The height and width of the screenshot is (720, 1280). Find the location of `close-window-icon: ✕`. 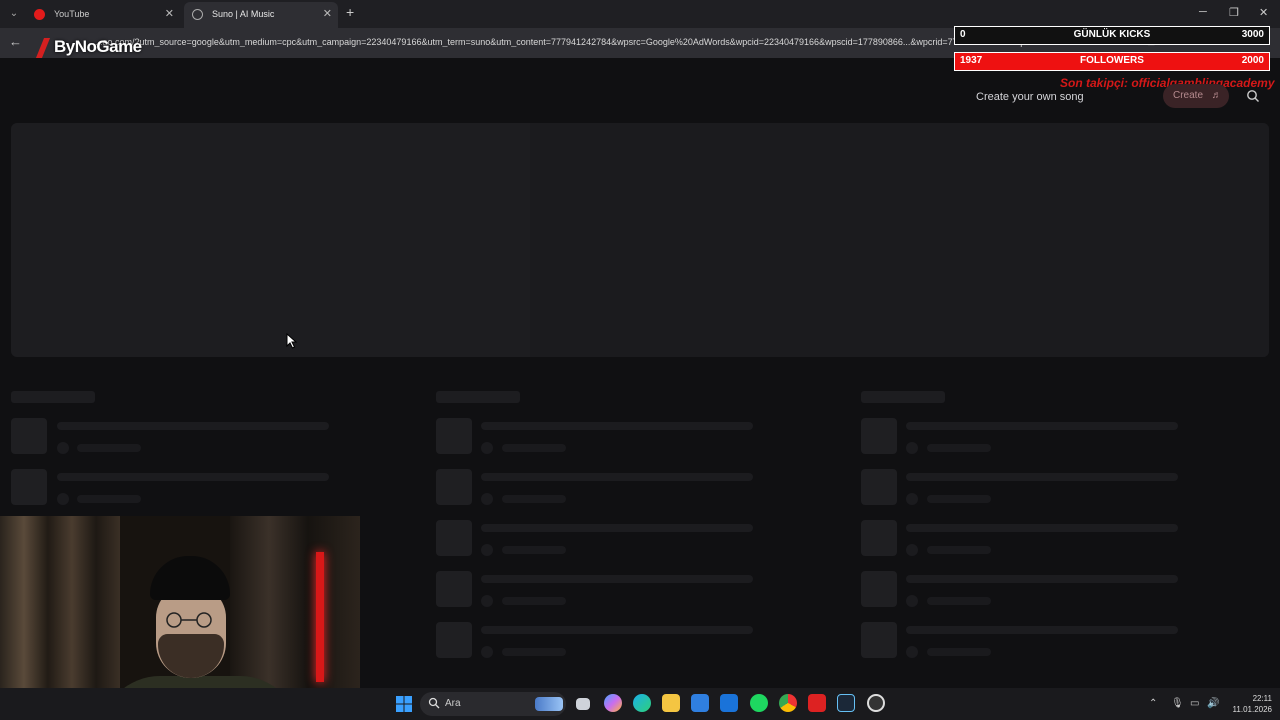

close-window-icon: ✕ is located at coordinates (1263, 12).